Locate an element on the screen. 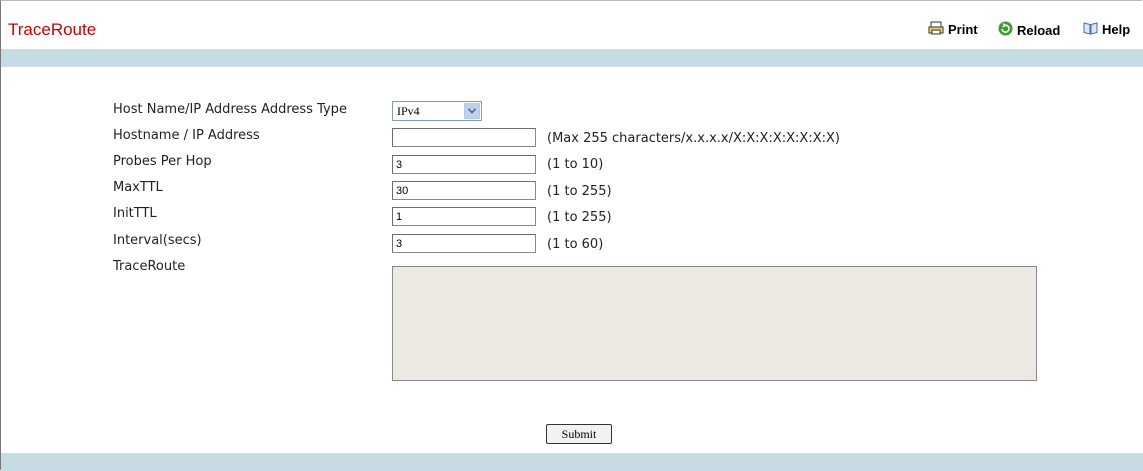 Image resolution: width=1143 pixels, height=471 pixels. header-bar is located at coordinates (572, 58).